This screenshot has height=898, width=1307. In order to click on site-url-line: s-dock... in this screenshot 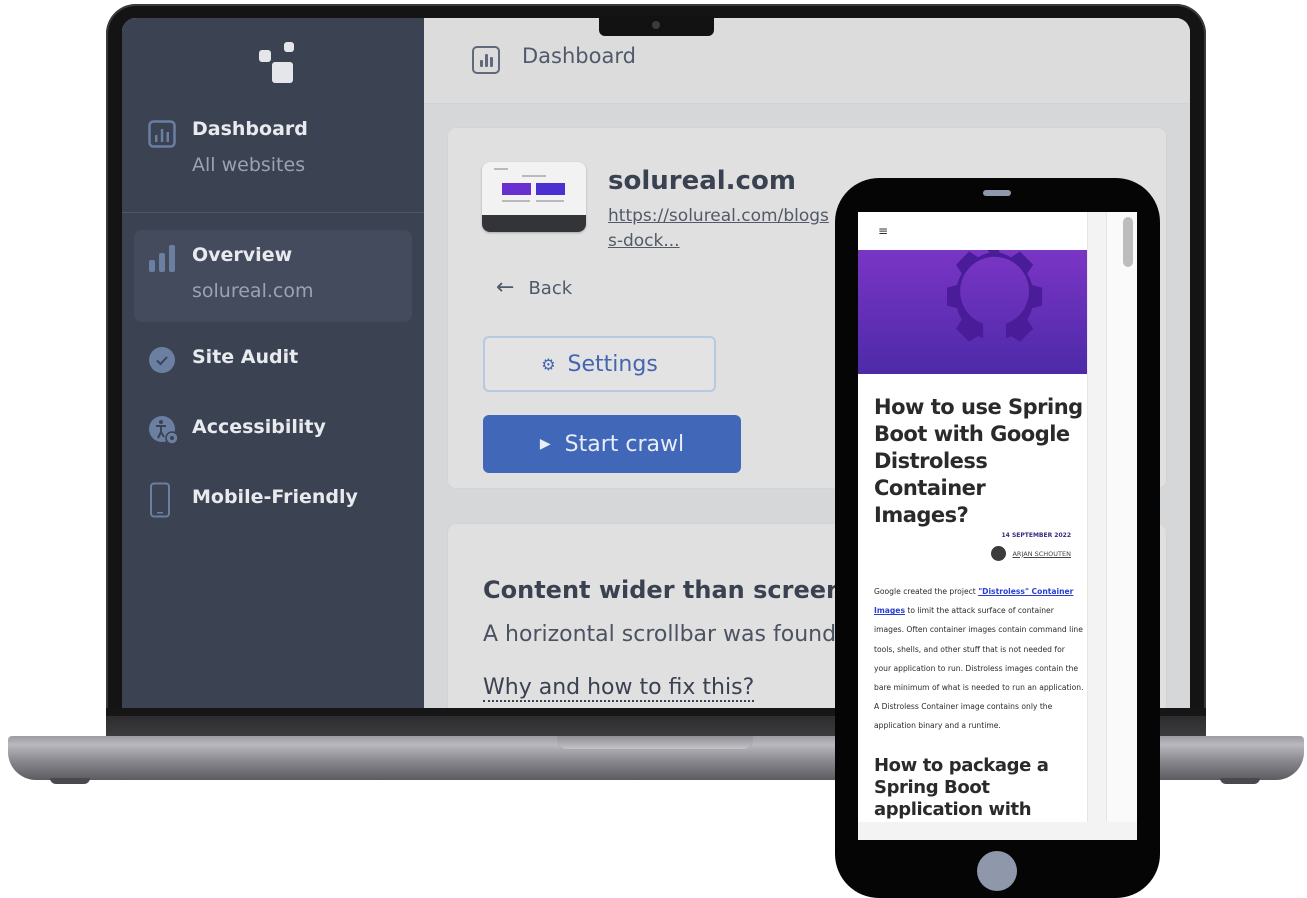, I will do `click(644, 241)`.